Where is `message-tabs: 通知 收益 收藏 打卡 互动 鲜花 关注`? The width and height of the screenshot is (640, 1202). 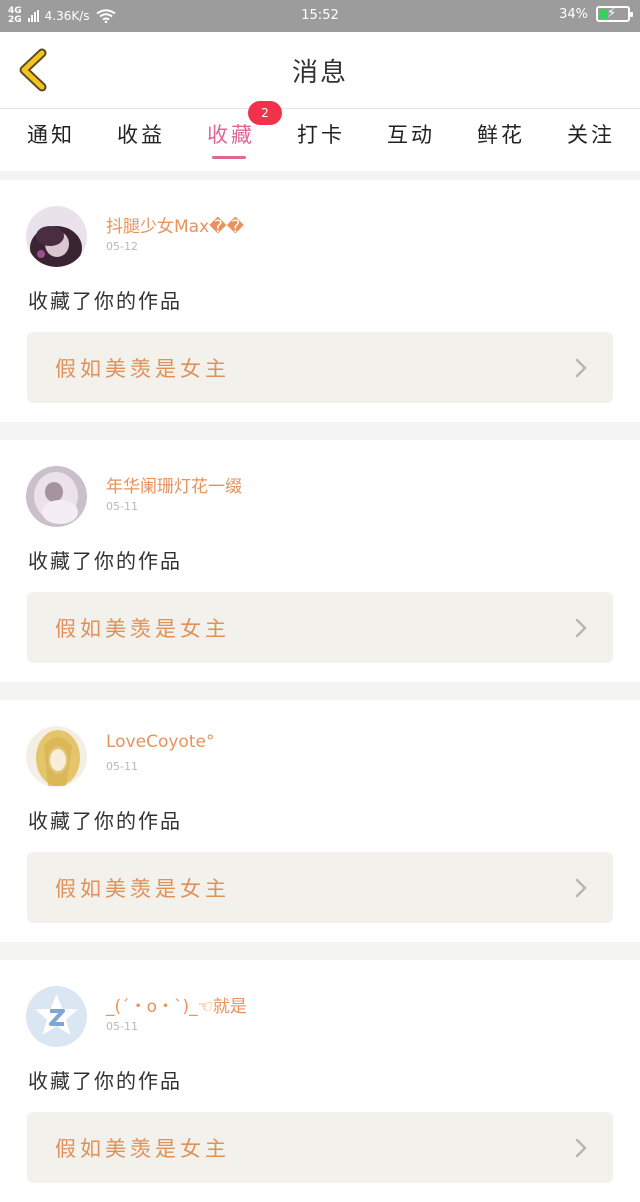 message-tabs: 通知 收益 收藏 打卡 互动 鲜花 关注 is located at coordinates (320, 140).